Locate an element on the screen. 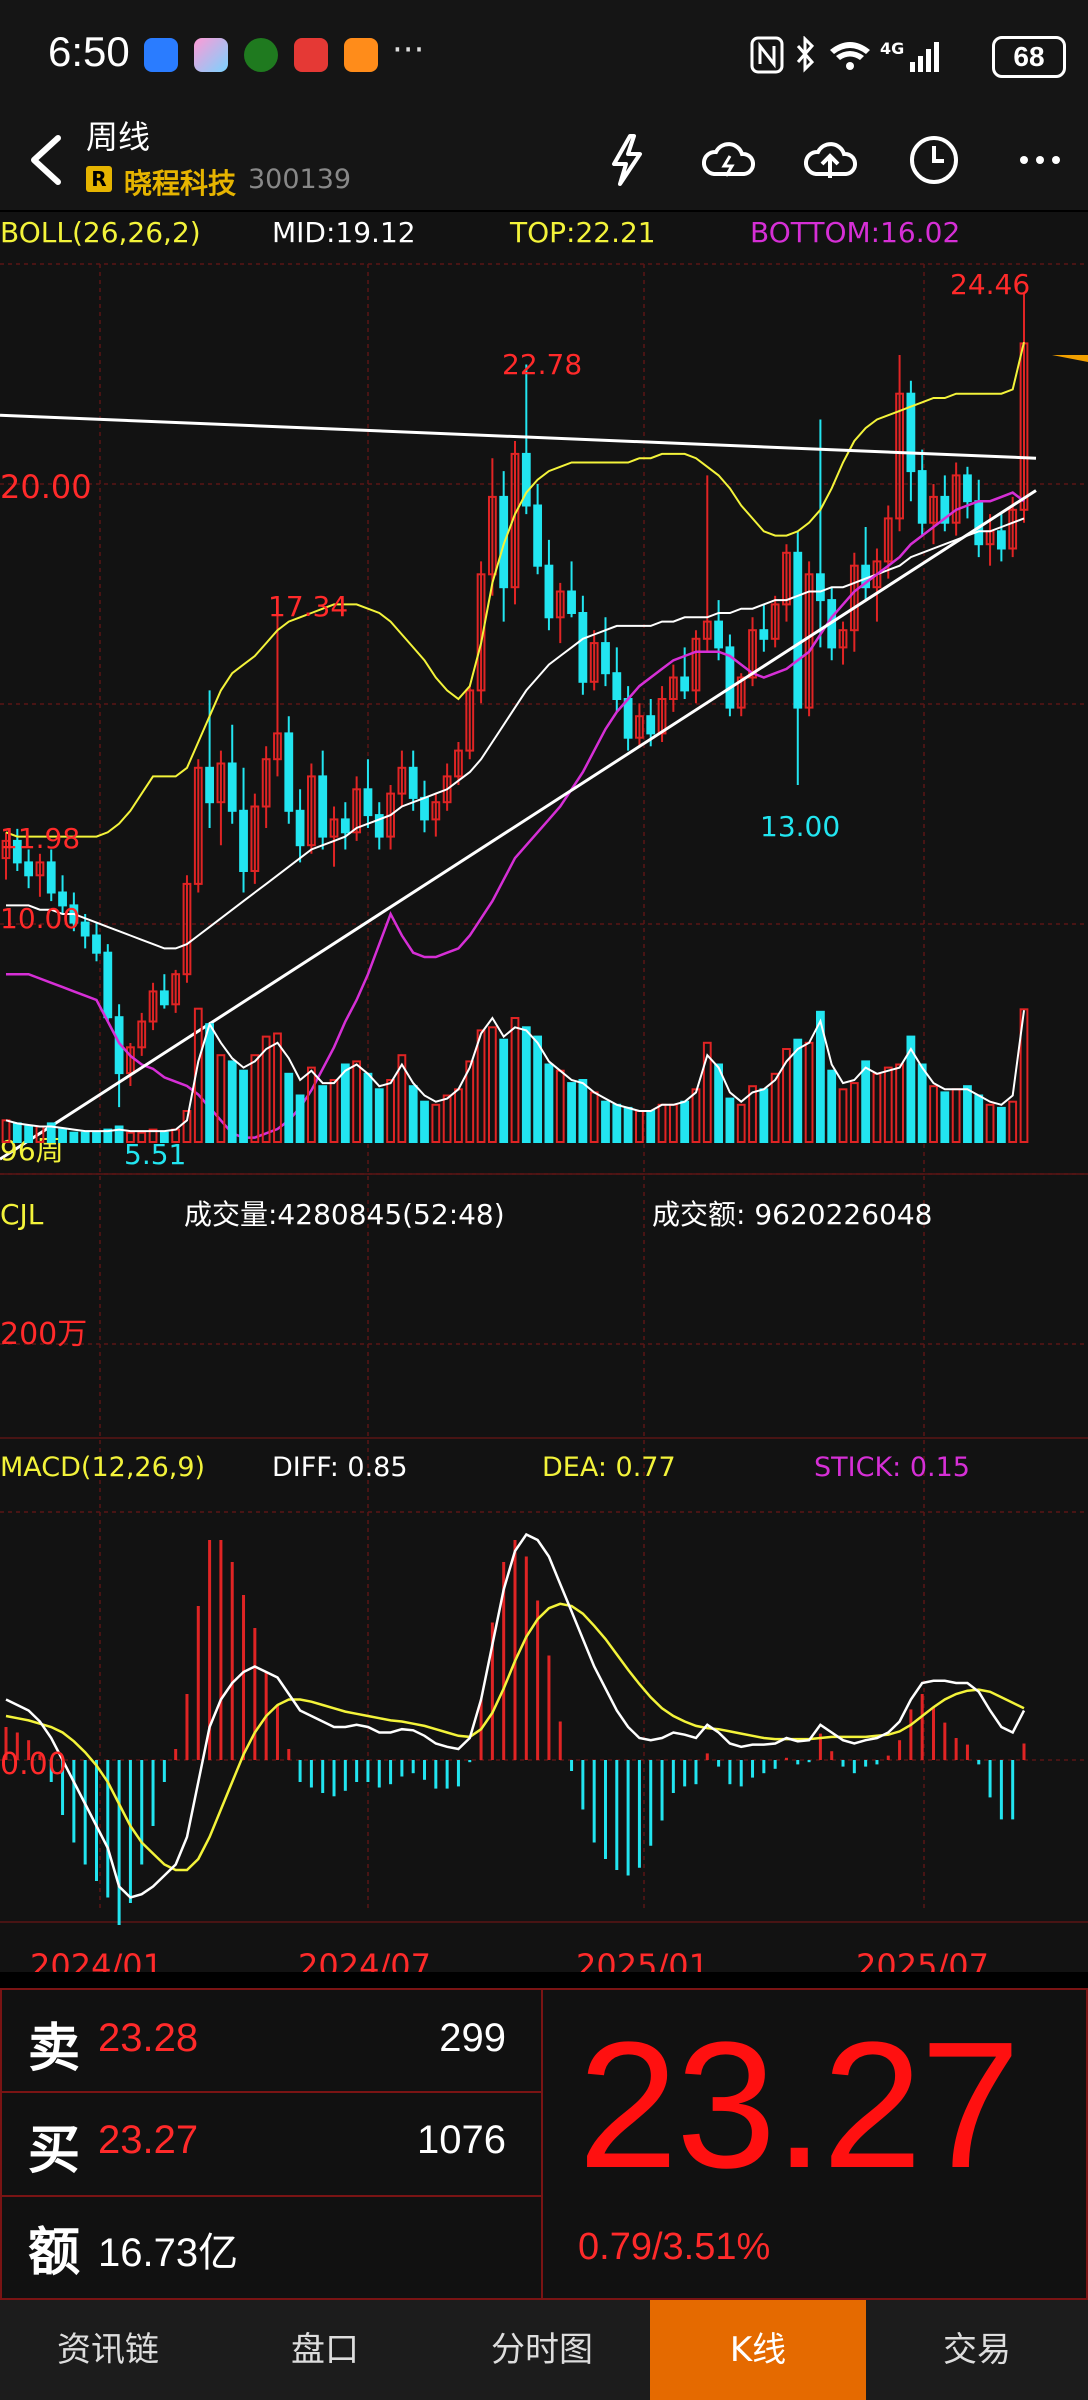 The height and width of the screenshot is (2400, 1088). stock-name: 晓程科技 is located at coordinates (180, 183).